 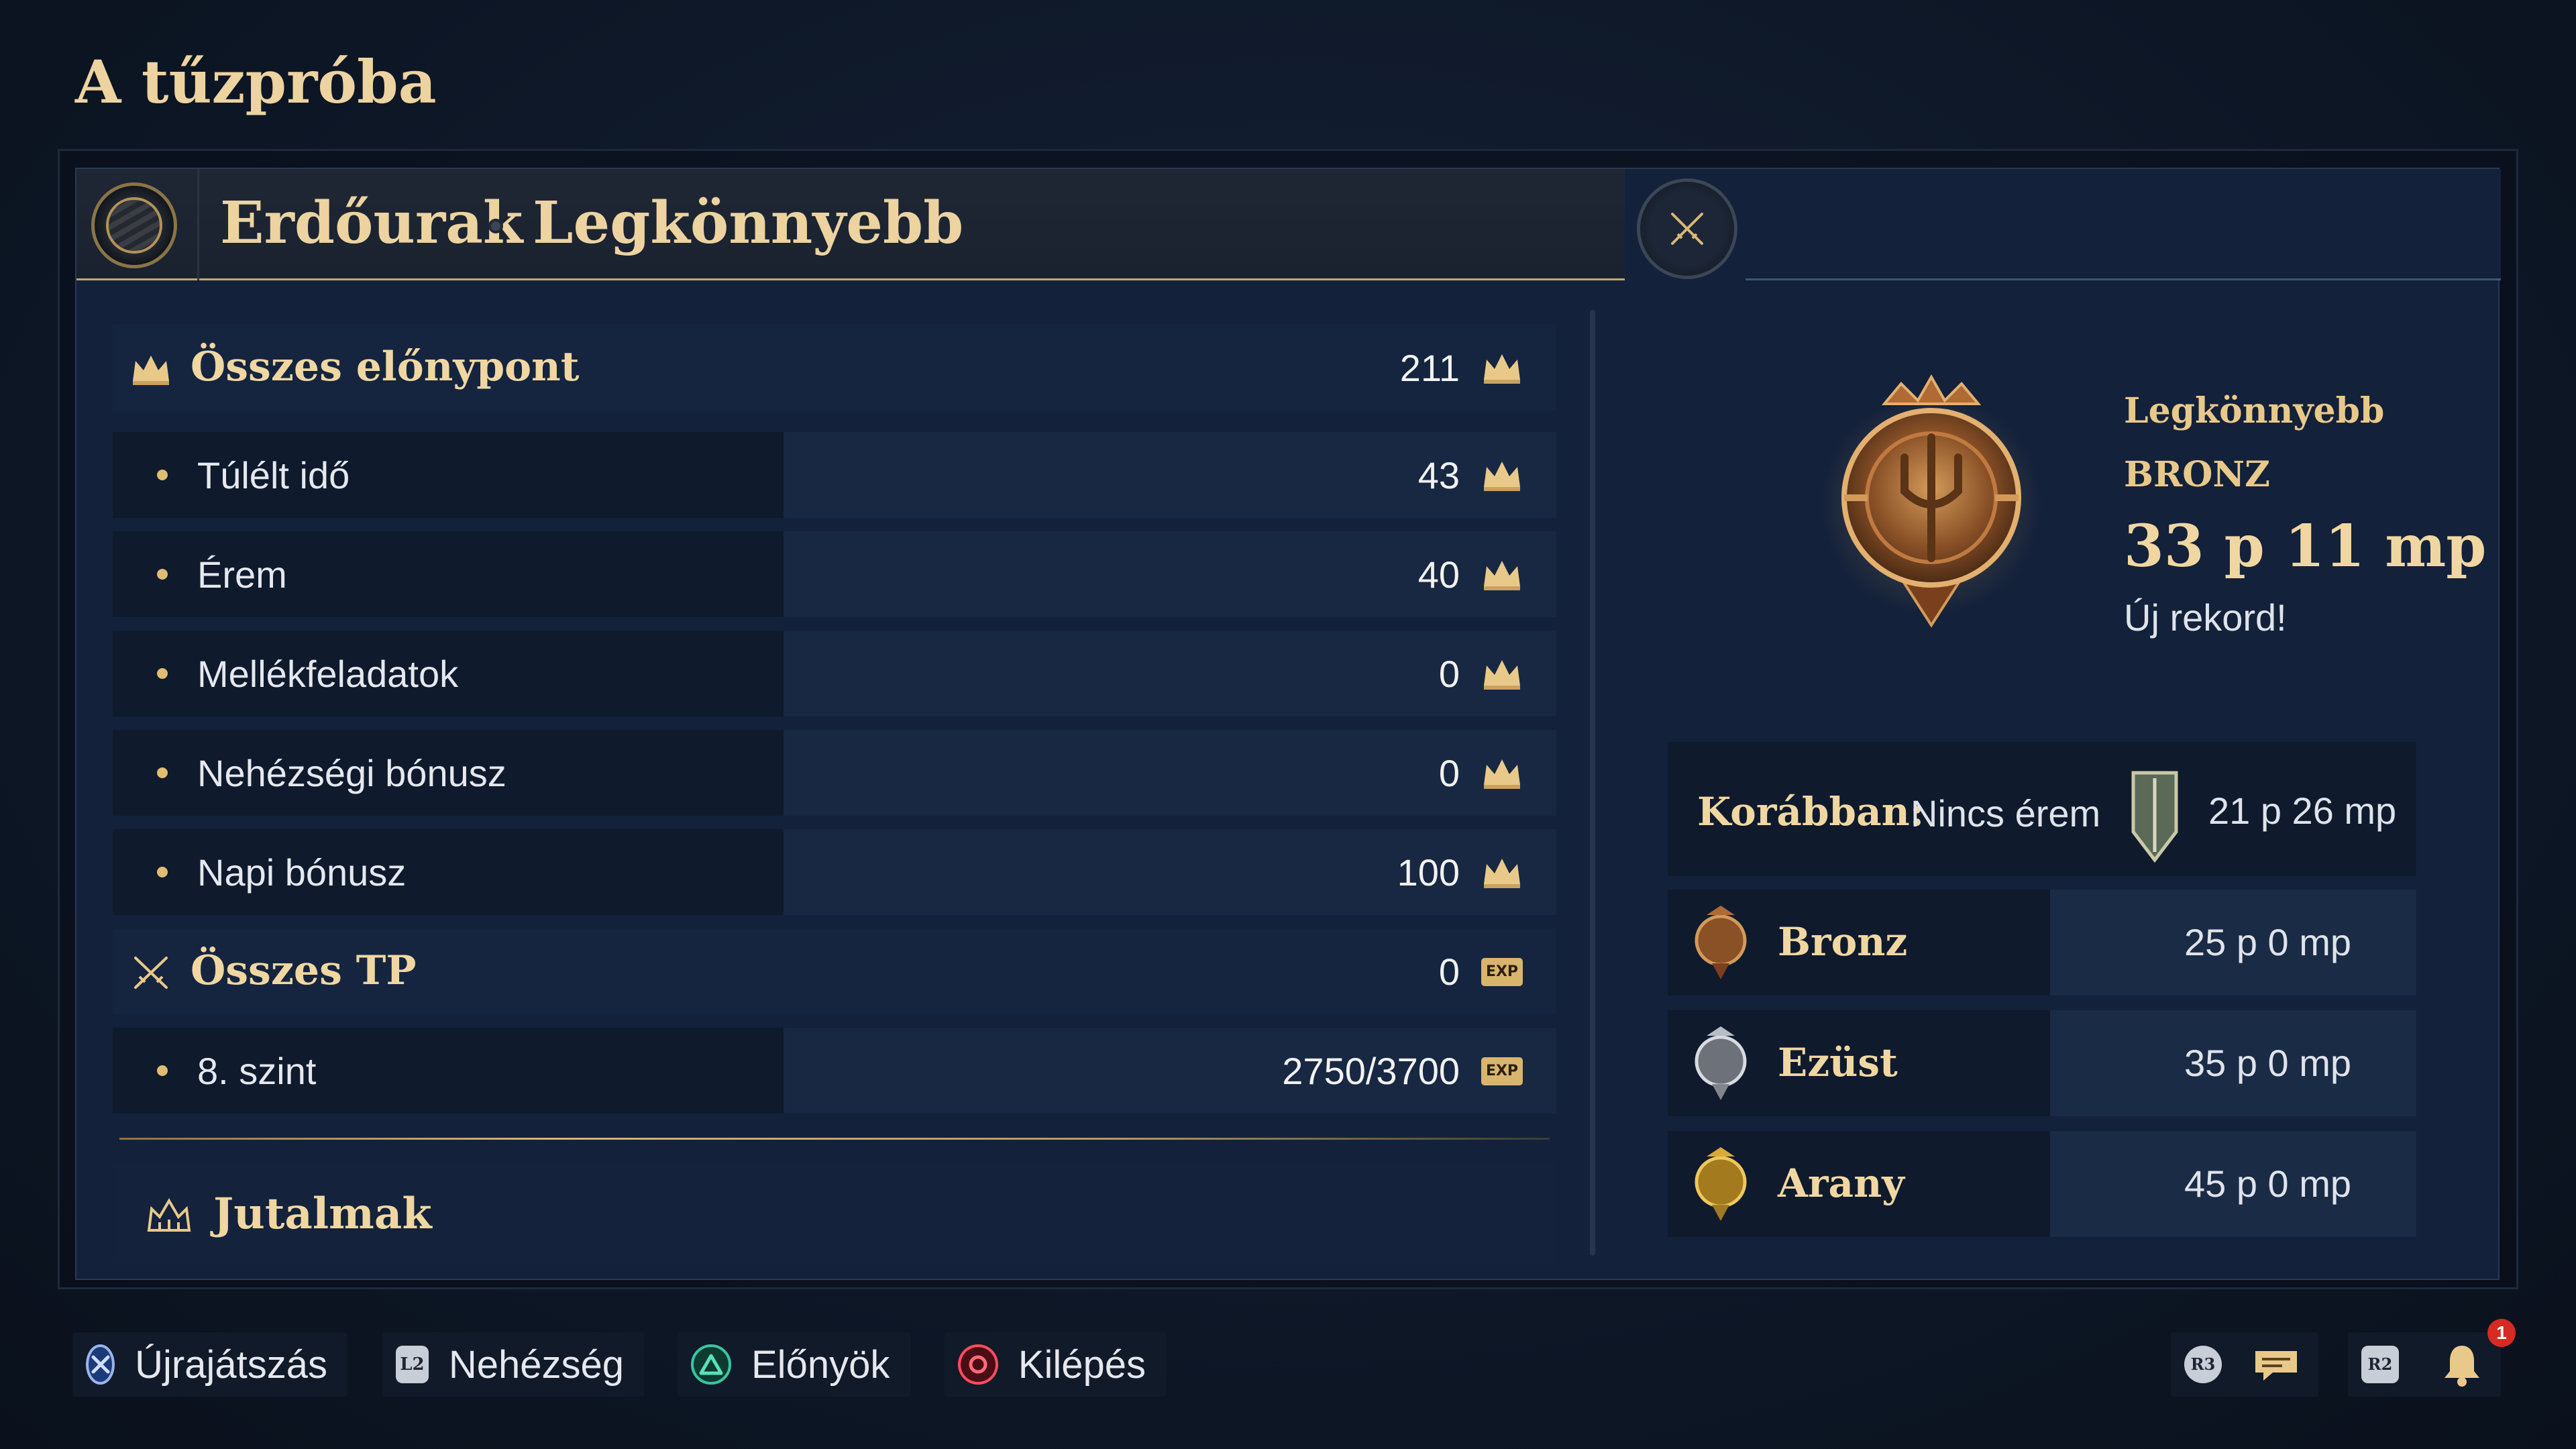 What do you see at coordinates (1082, 1364) in the screenshot?
I see `exit-label: Kilépés` at bounding box center [1082, 1364].